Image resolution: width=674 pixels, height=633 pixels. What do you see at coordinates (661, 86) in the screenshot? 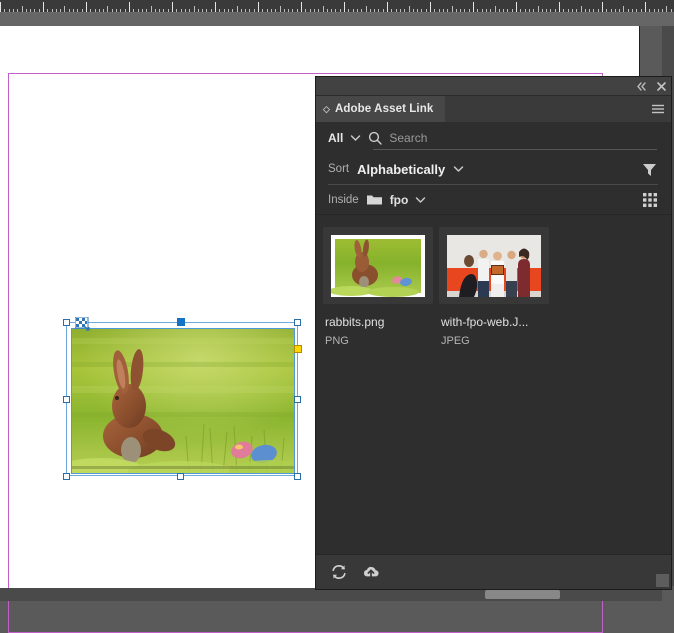
I see `close-icon` at bounding box center [661, 86].